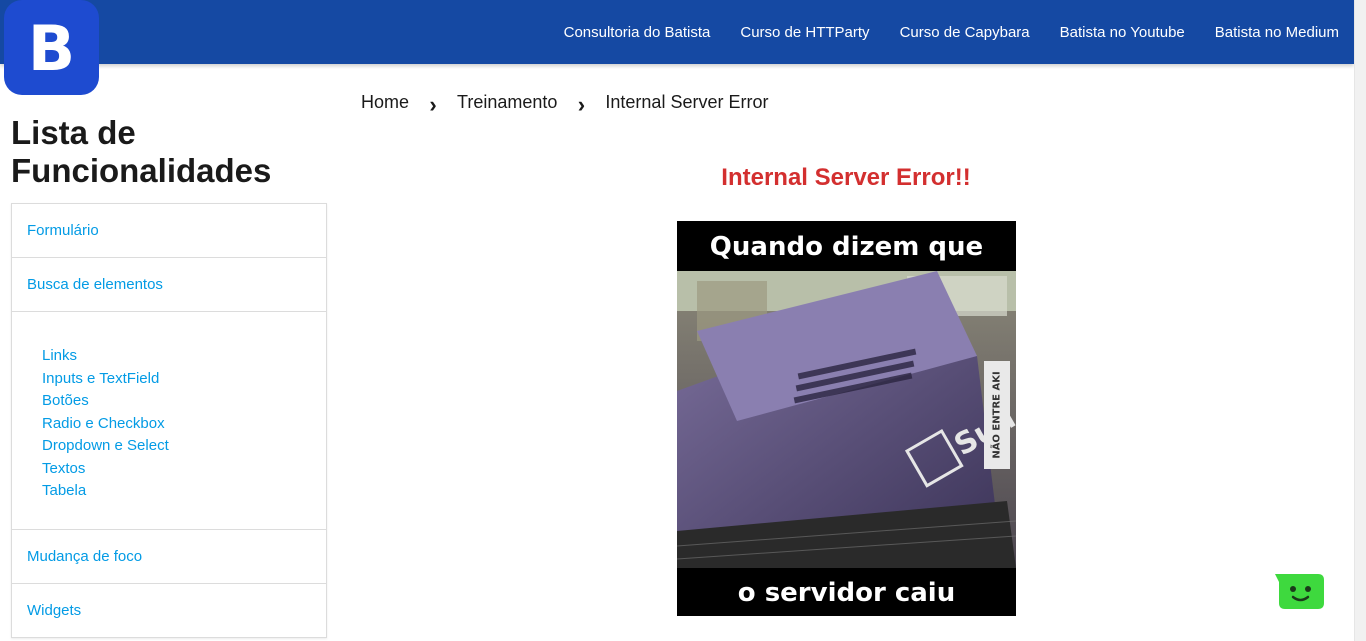 This screenshot has width=1366, height=641. Describe the element at coordinates (1122, 32) in the screenshot. I see `nav-youtube-link: Batista no Youtube` at that location.